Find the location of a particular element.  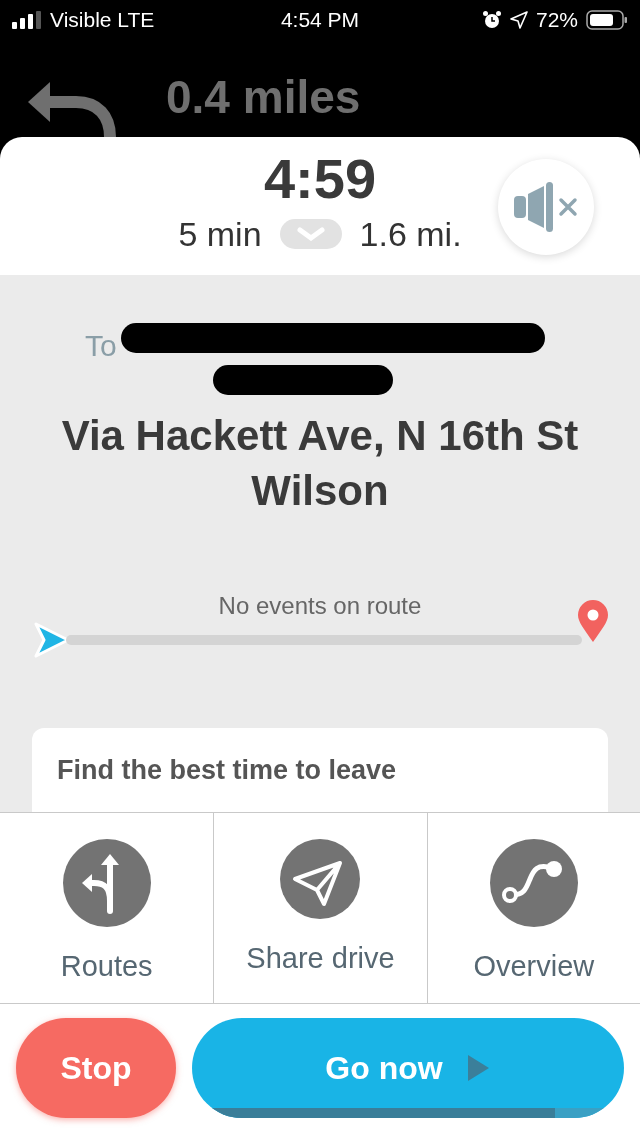

destination-pin-icon is located at coordinates (593, 621).